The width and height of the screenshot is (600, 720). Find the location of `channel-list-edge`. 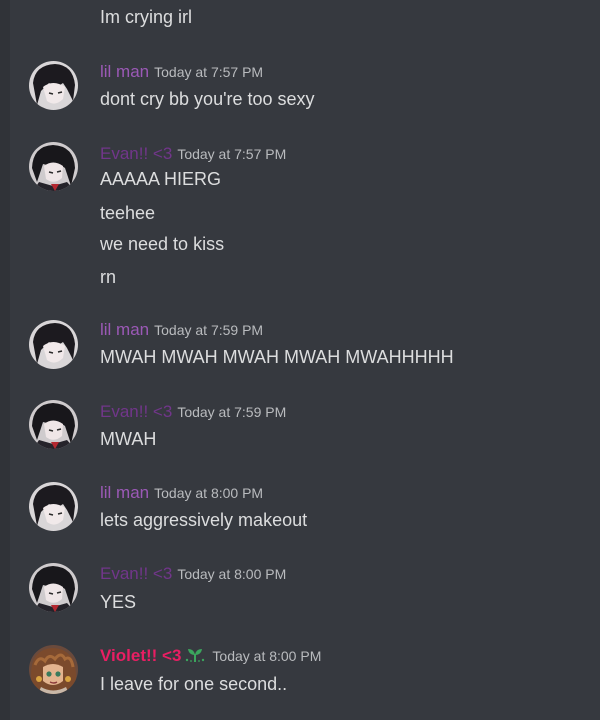

channel-list-edge is located at coordinates (5, 360).